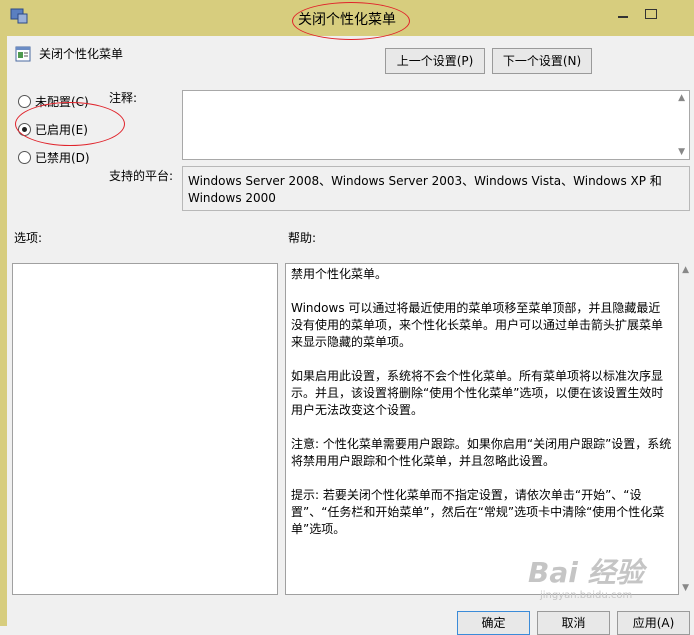 Image resolution: width=694 pixels, height=635 pixels. I want to click on help-scrollbar: ▲ ▼, so click(684, 429).